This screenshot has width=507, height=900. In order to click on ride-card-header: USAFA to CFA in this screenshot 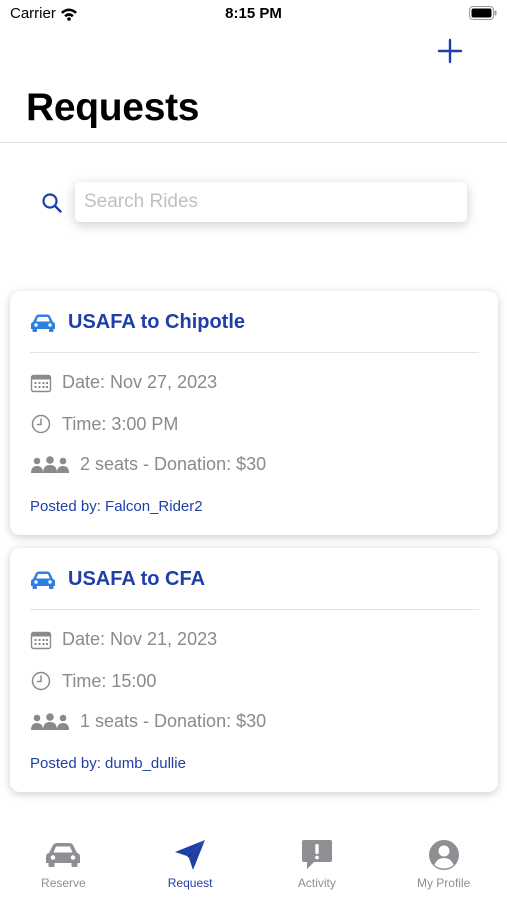, I will do `click(117, 579)`.